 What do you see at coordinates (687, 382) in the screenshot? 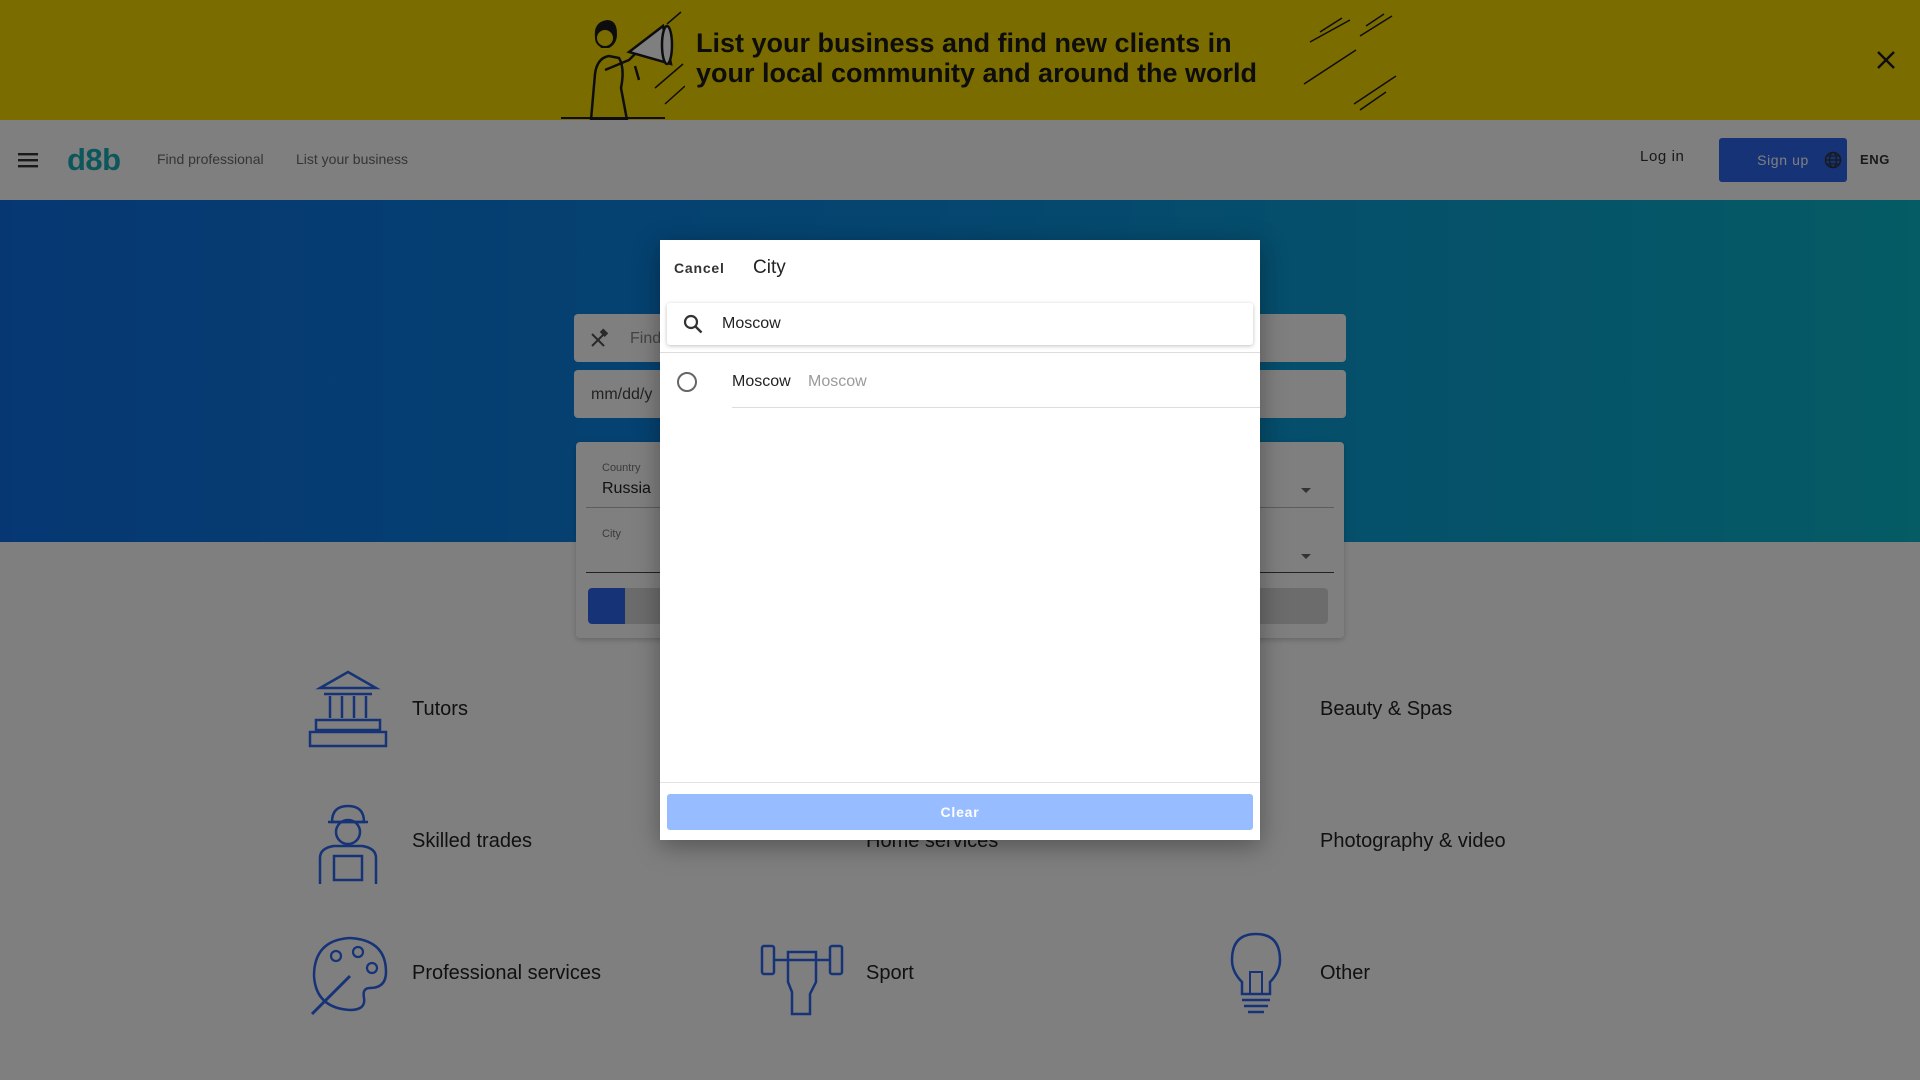
I see `city-radio-button` at bounding box center [687, 382].